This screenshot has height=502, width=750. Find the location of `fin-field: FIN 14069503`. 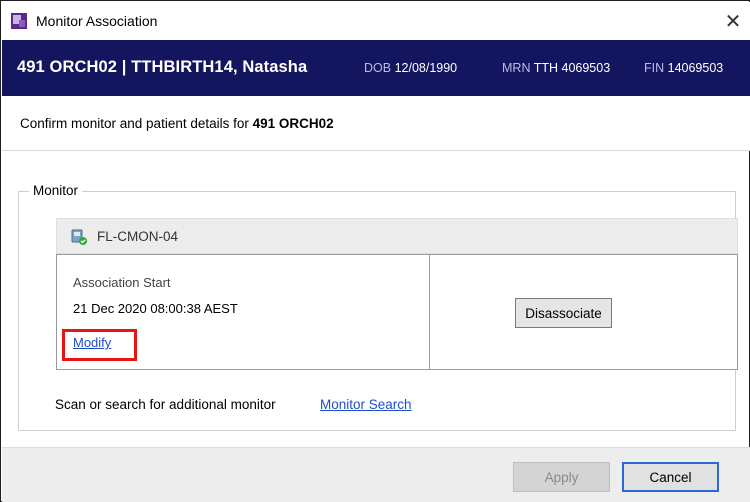

fin-field: FIN 14069503 is located at coordinates (683, 68).